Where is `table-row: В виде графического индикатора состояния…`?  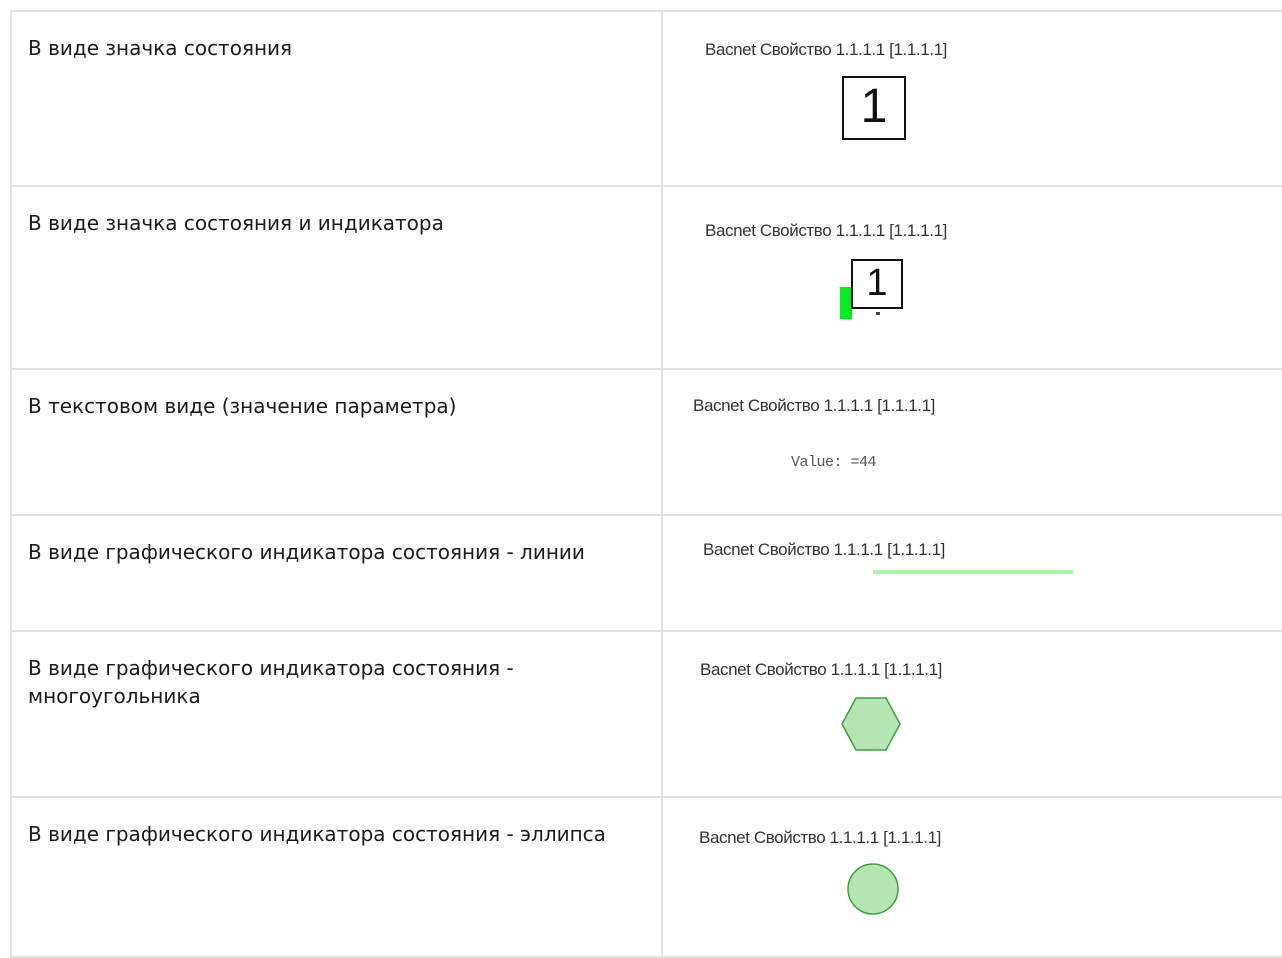
table-row: В виде графического индикатора состояния… is located at coordinates (646, 573).